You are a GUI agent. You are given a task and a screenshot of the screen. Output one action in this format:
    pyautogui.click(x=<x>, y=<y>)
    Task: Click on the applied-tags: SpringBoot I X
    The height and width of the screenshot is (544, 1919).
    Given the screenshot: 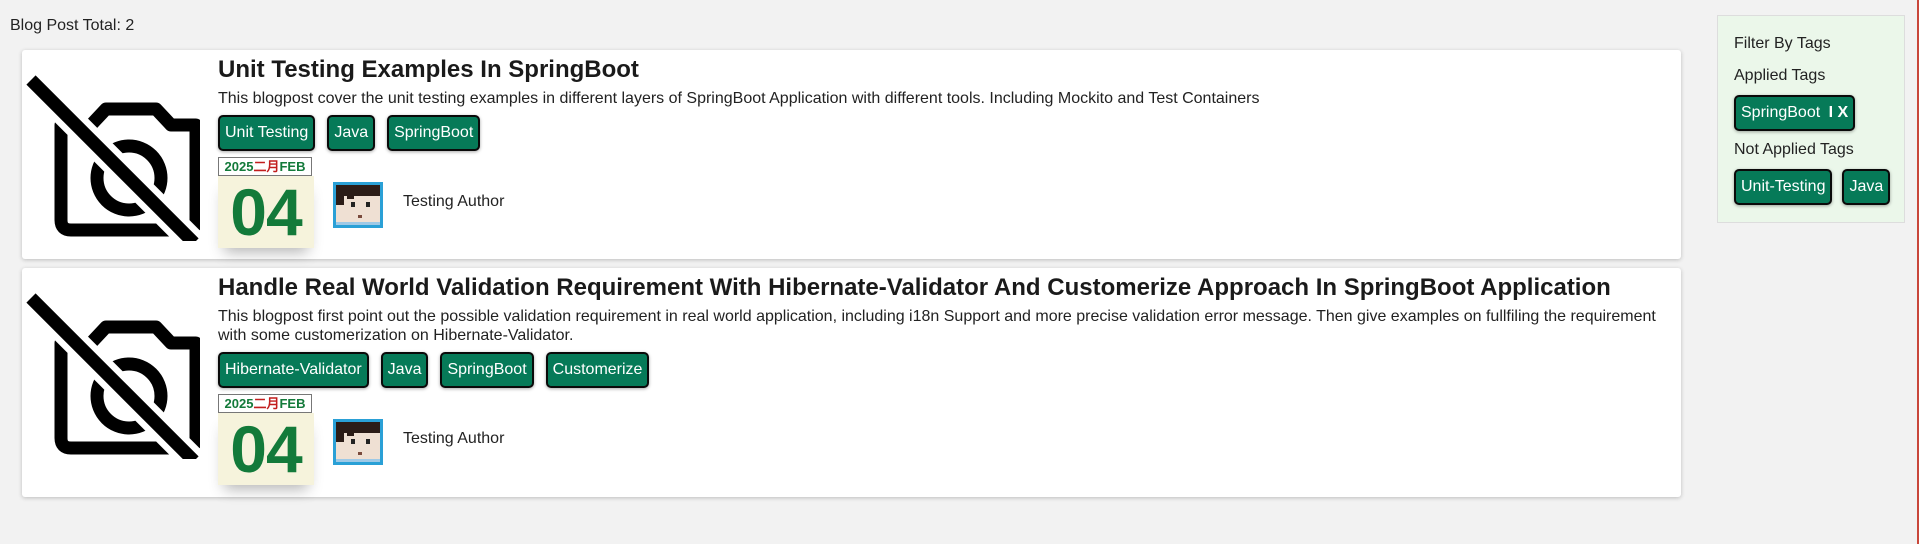 What is the action you would take?
    pyautogui.click(x=1811, y=113)
    